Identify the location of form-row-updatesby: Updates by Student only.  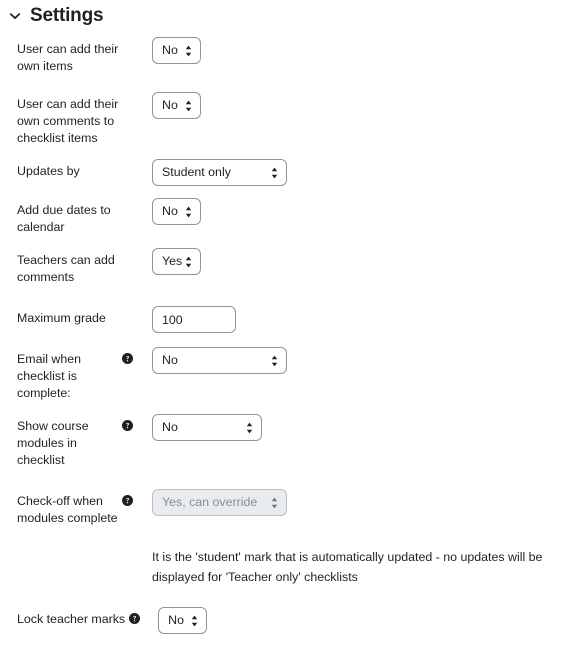
(292, 172).